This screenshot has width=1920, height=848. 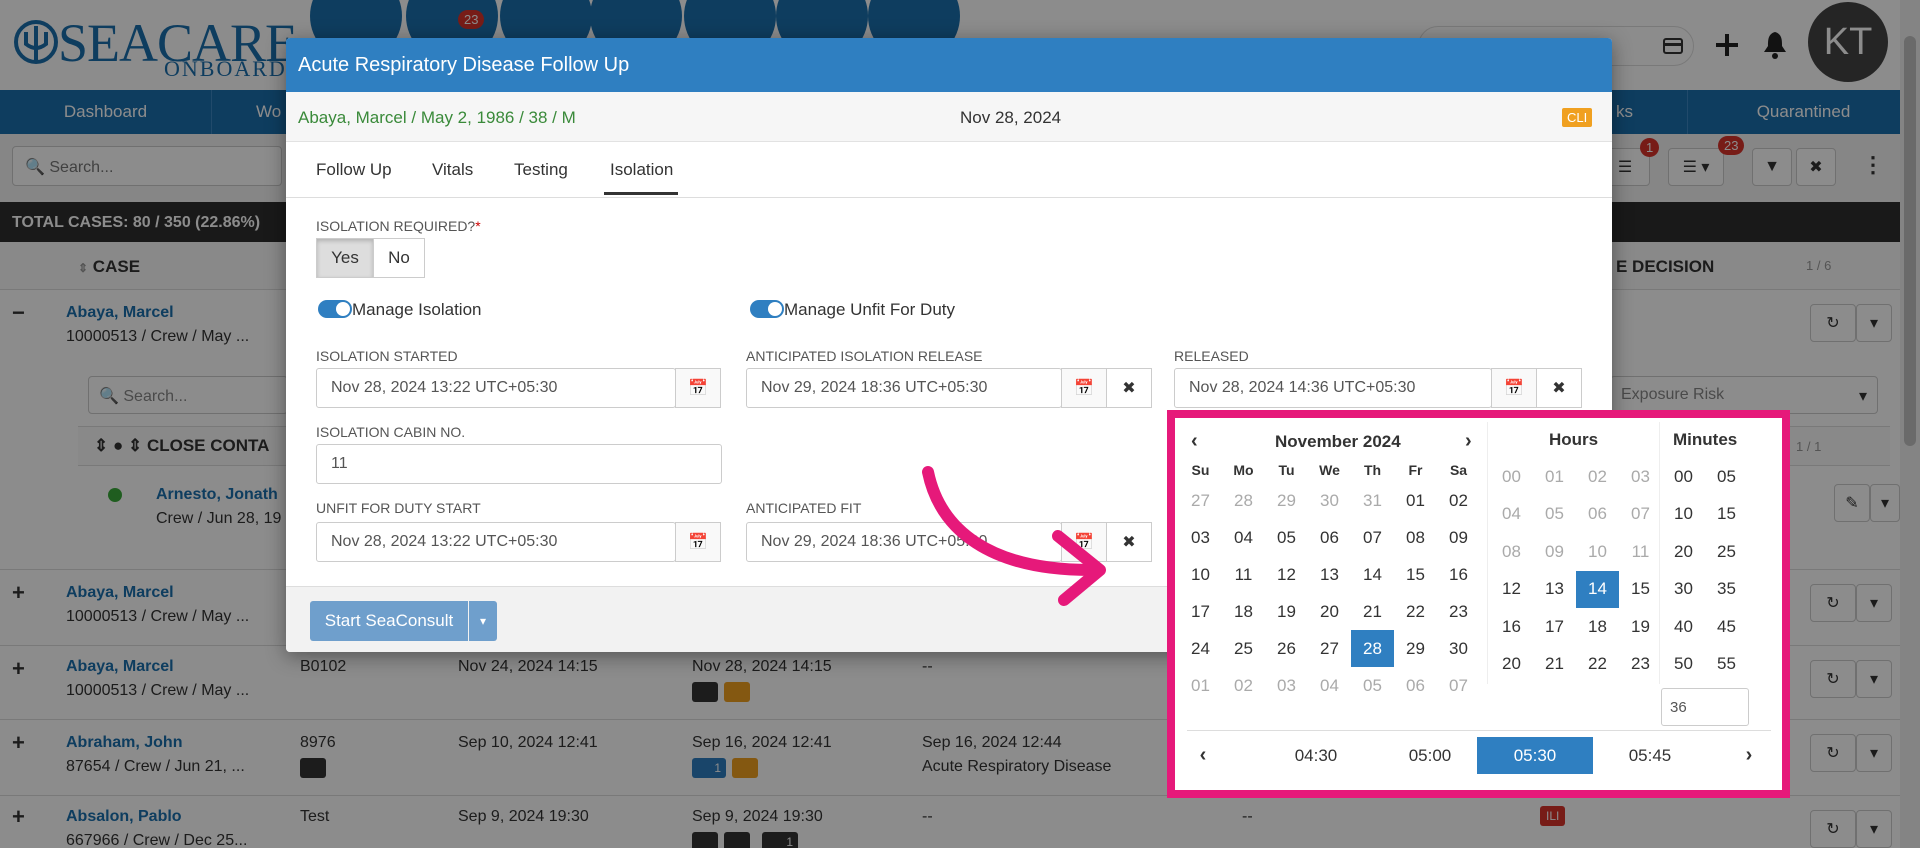 What do you see at coordinates (1683, 515) in the screenshot?
I see `minute-cell: 10` at bounding box center [1683, 515].